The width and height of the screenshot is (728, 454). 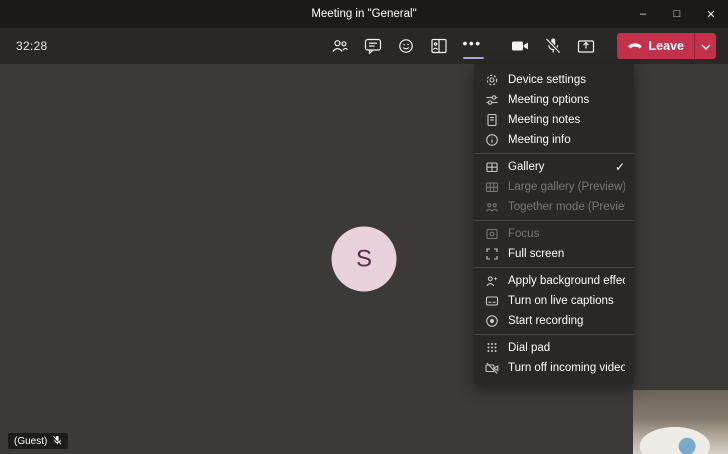 I want to click on menu-item-label: Together mode (Preview), so click(x=566, y=207).